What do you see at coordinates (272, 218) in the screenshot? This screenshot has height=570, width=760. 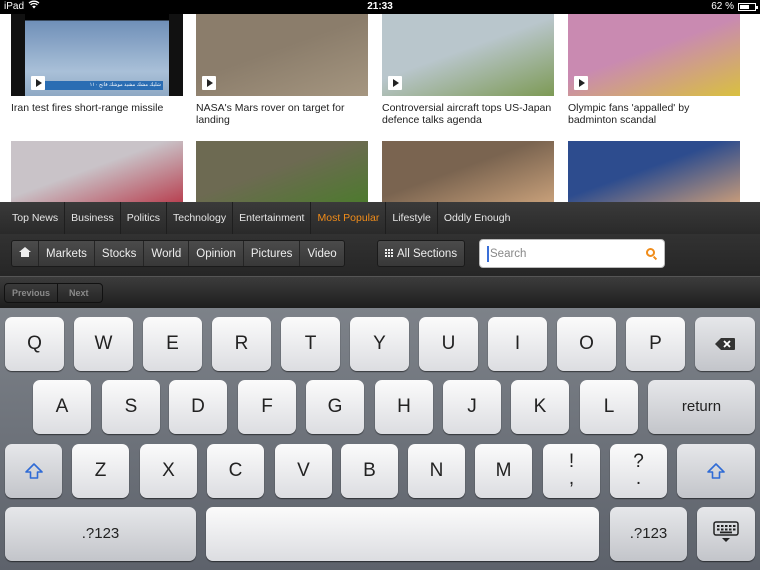 I see `nav-item-entertainment: Entertainment` at bounding box center [272, 218].